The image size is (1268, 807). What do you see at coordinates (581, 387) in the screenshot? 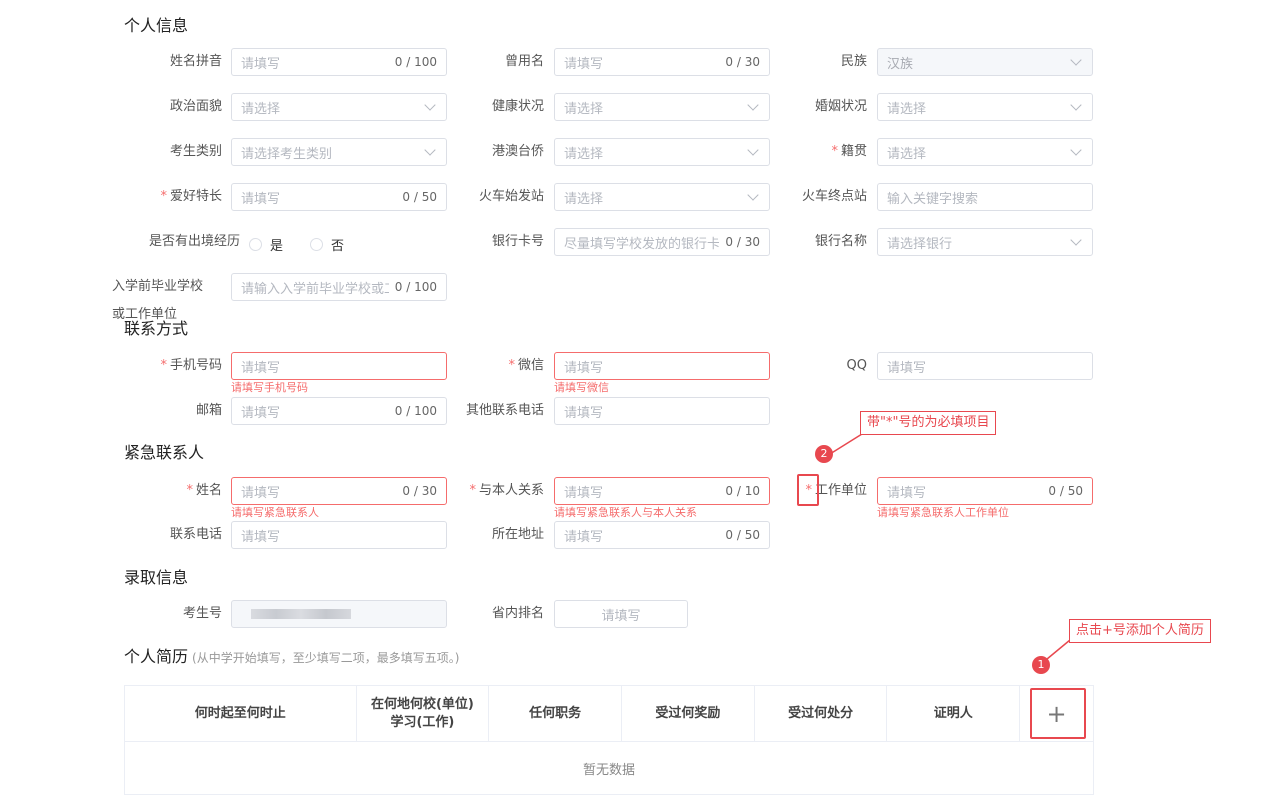
I see `wechat-error: 请填写微信` at bounding box center [581, 387].